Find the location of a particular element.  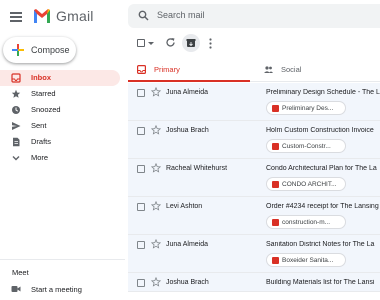

tab-label: Social is located at coordinates (291, 69).